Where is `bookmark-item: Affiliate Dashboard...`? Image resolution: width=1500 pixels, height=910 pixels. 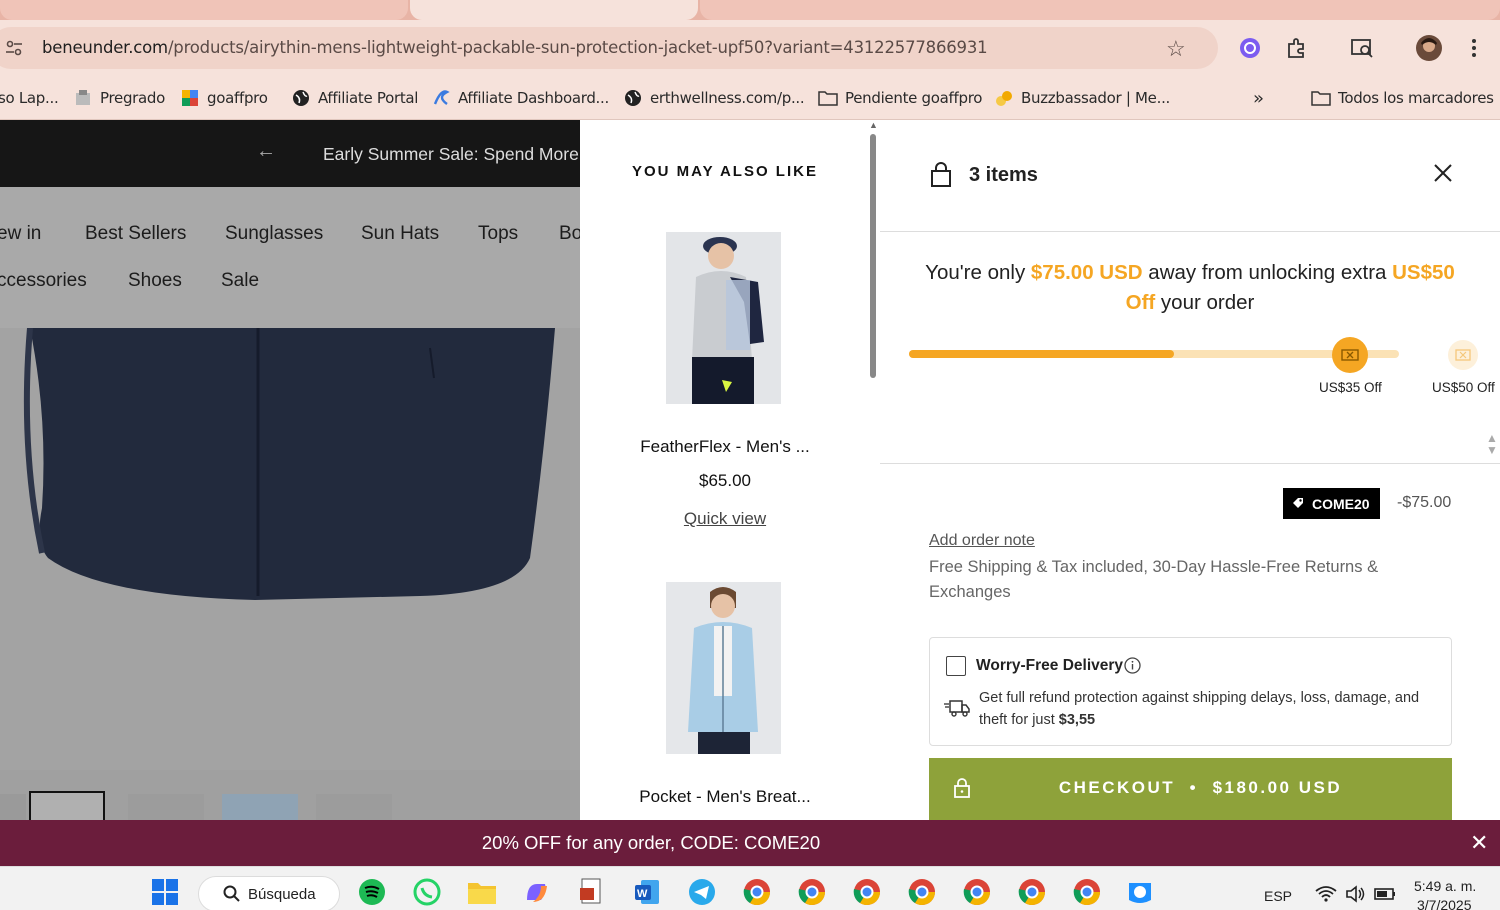
bookmark-item: Affiliate Dashboard... is located at coordinates (520, 98).